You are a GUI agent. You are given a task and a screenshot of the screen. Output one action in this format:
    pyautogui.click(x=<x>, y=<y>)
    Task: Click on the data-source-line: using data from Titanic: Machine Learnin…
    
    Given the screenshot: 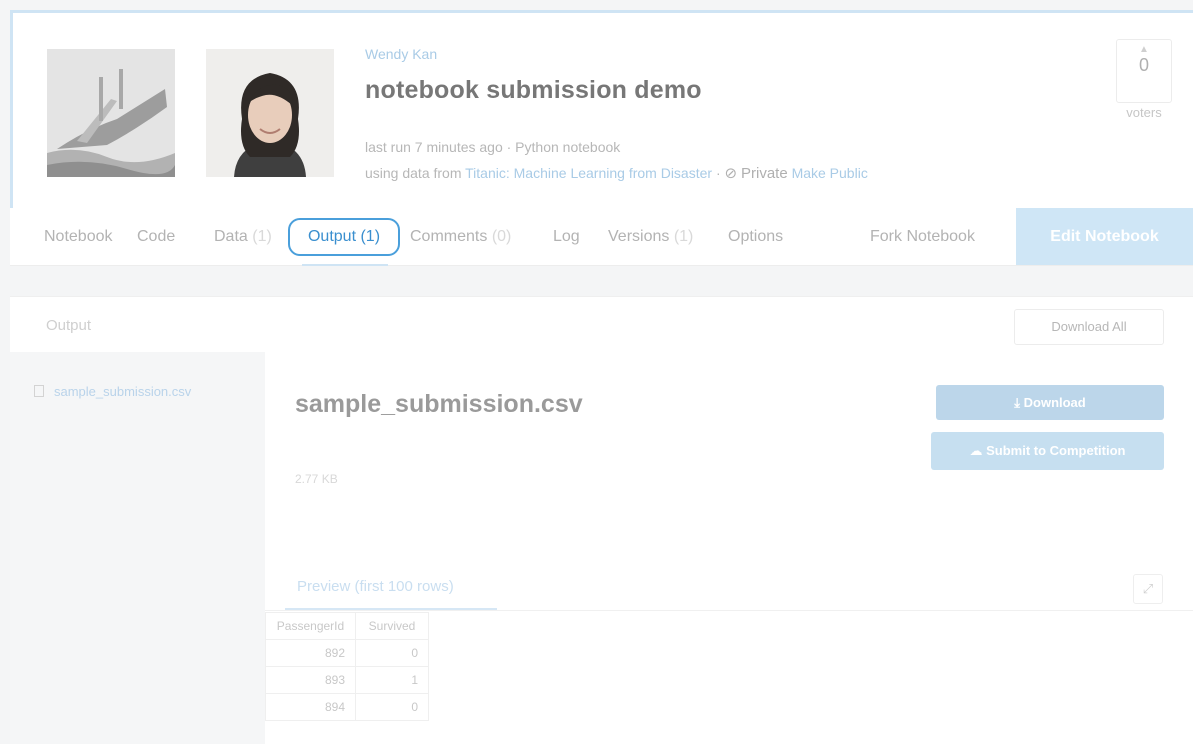 What is the action you would take?
    pyautogui.click(x=616, y=173)
    